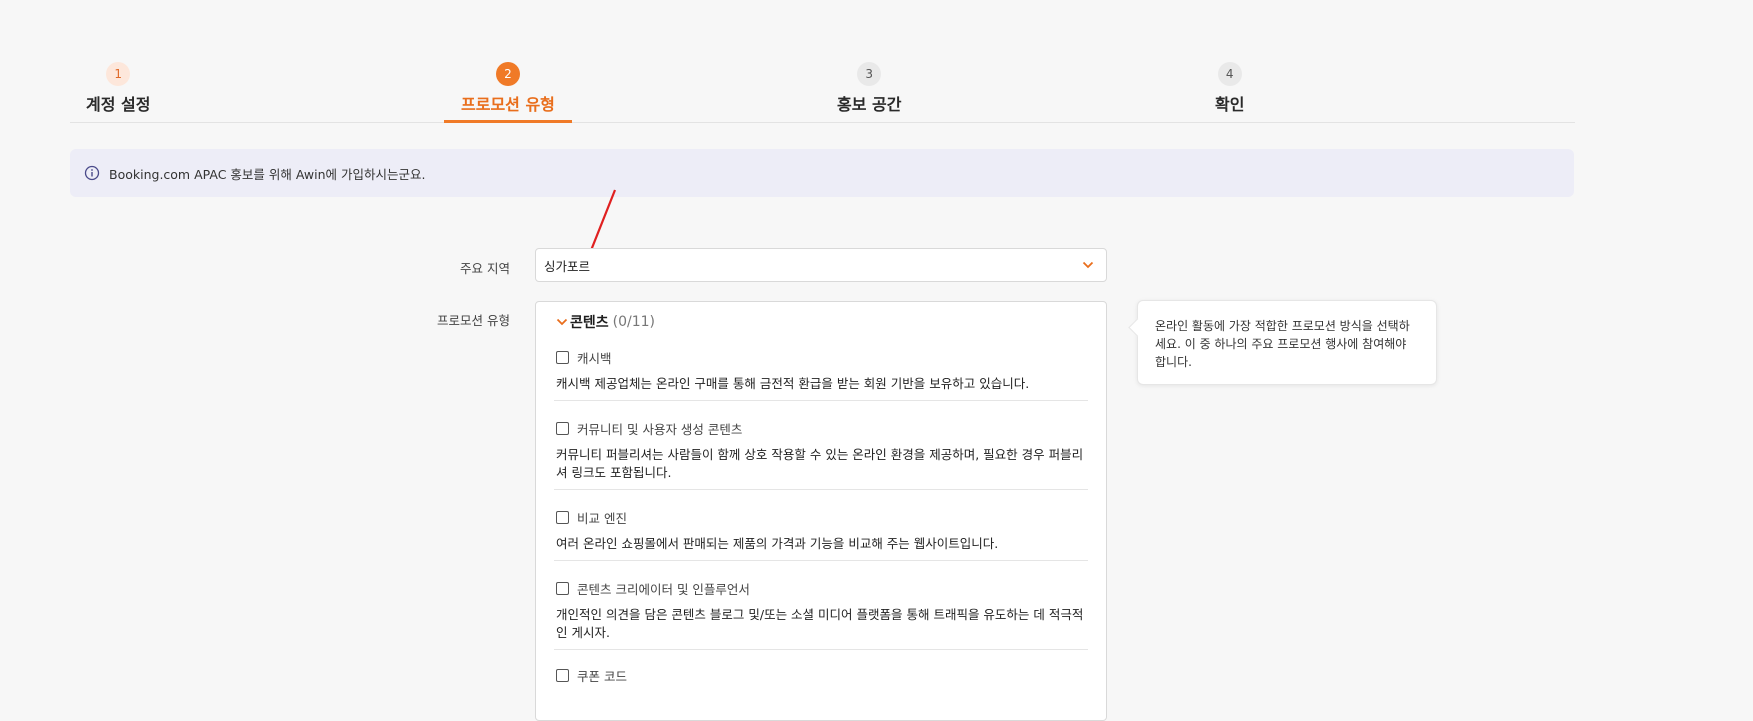 The width and height of the screenshot is (1753, 721). Describe the element at coordinates (1229, 88) in the screenshot. I see `step-confirm: 4 확인` at that location.